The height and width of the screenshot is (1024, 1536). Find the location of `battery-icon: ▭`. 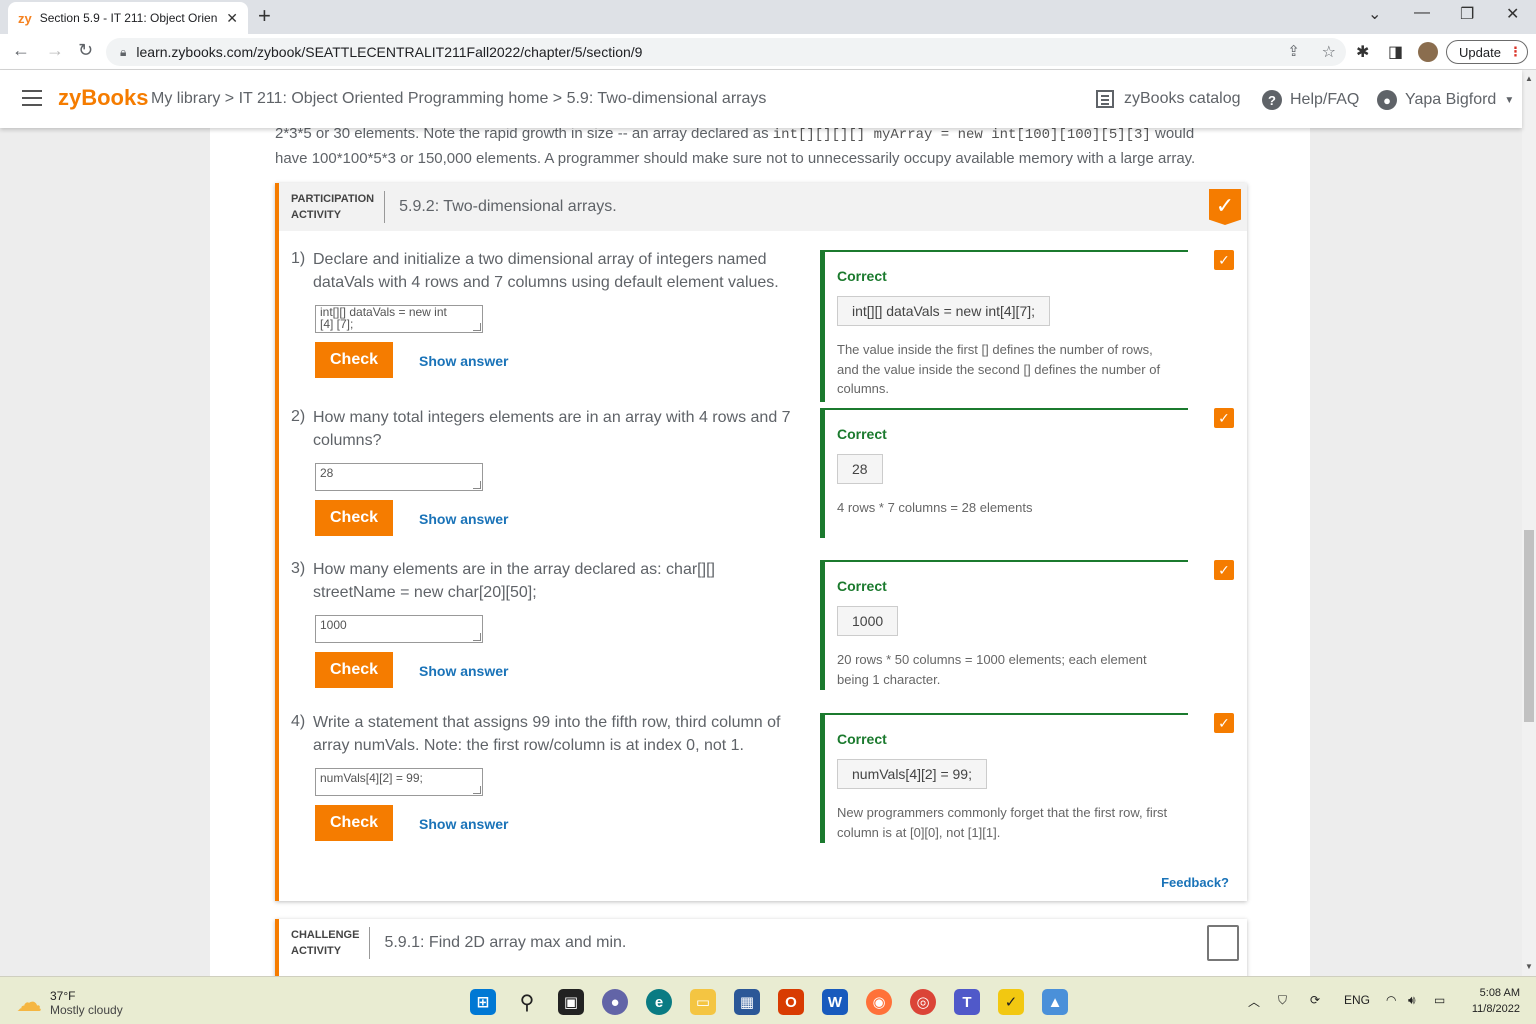

battery-icon: ▭ is located at coordinates (1439, 1000).